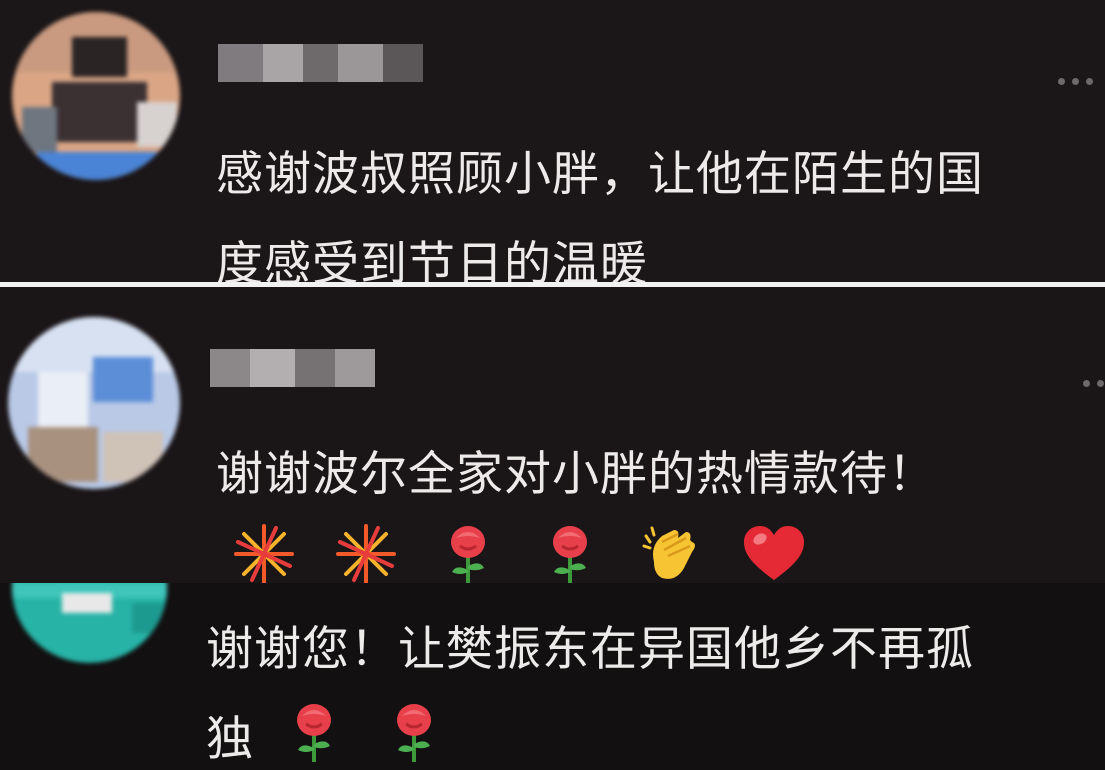 The width and height of the screenshot is (1105, 770). Describe the element at coordinates (774, 553) in the screenshot. I see `red-heart-icon` at that location.